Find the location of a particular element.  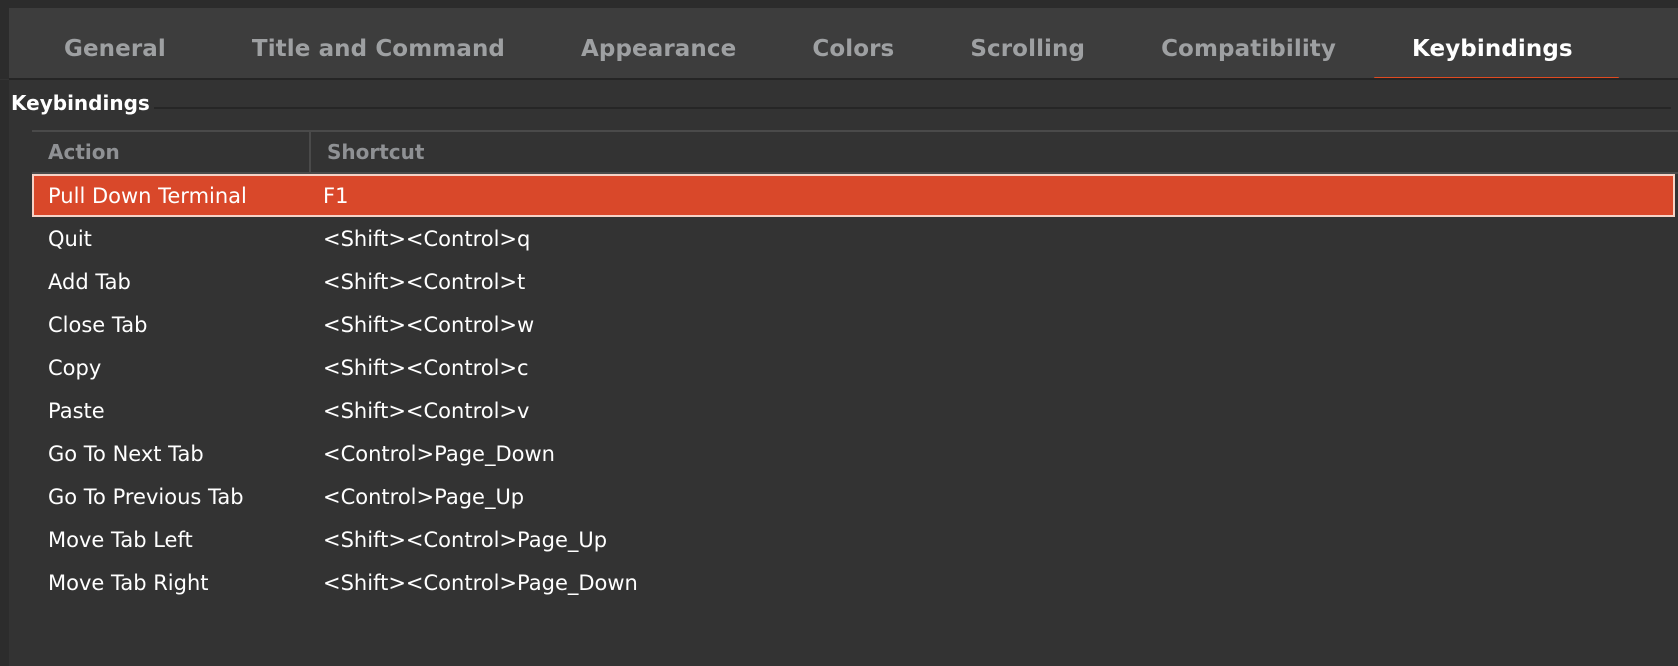

tab-compatibility: Compatibility is located at coordinates (1248, 51).